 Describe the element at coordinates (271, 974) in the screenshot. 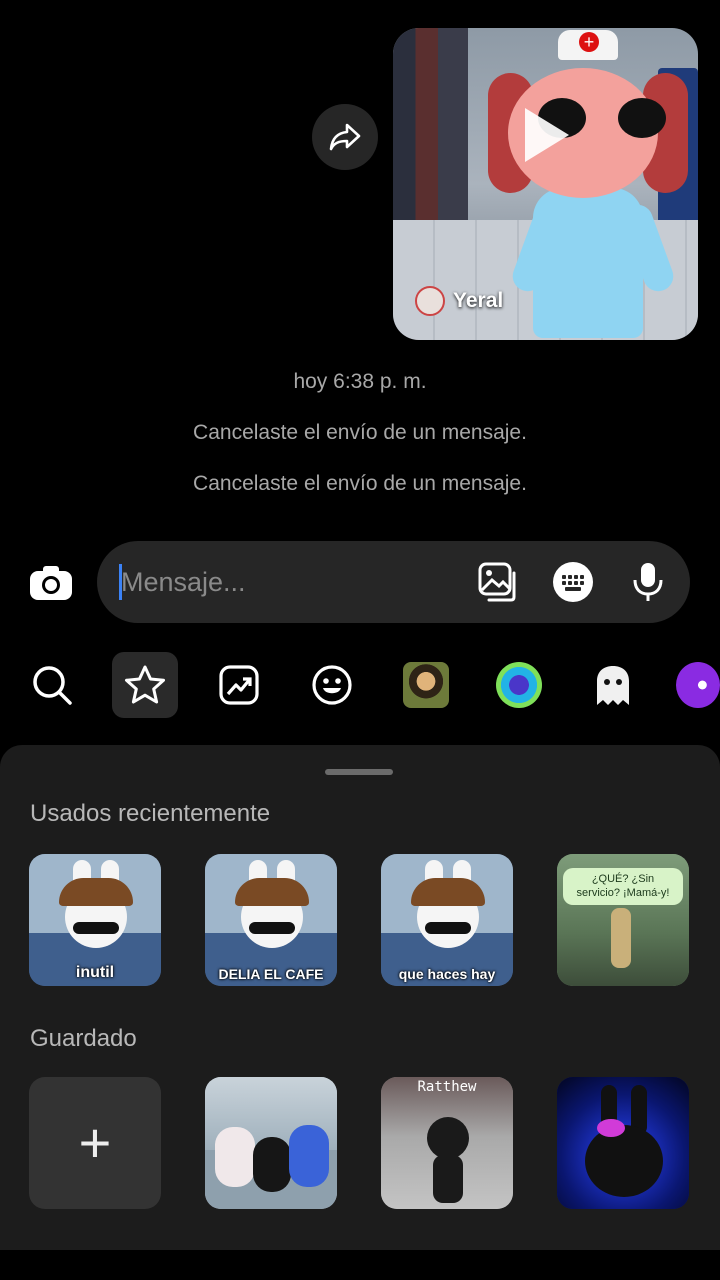

I see `sticker-caption: DELIA EL CAFE` at that location.